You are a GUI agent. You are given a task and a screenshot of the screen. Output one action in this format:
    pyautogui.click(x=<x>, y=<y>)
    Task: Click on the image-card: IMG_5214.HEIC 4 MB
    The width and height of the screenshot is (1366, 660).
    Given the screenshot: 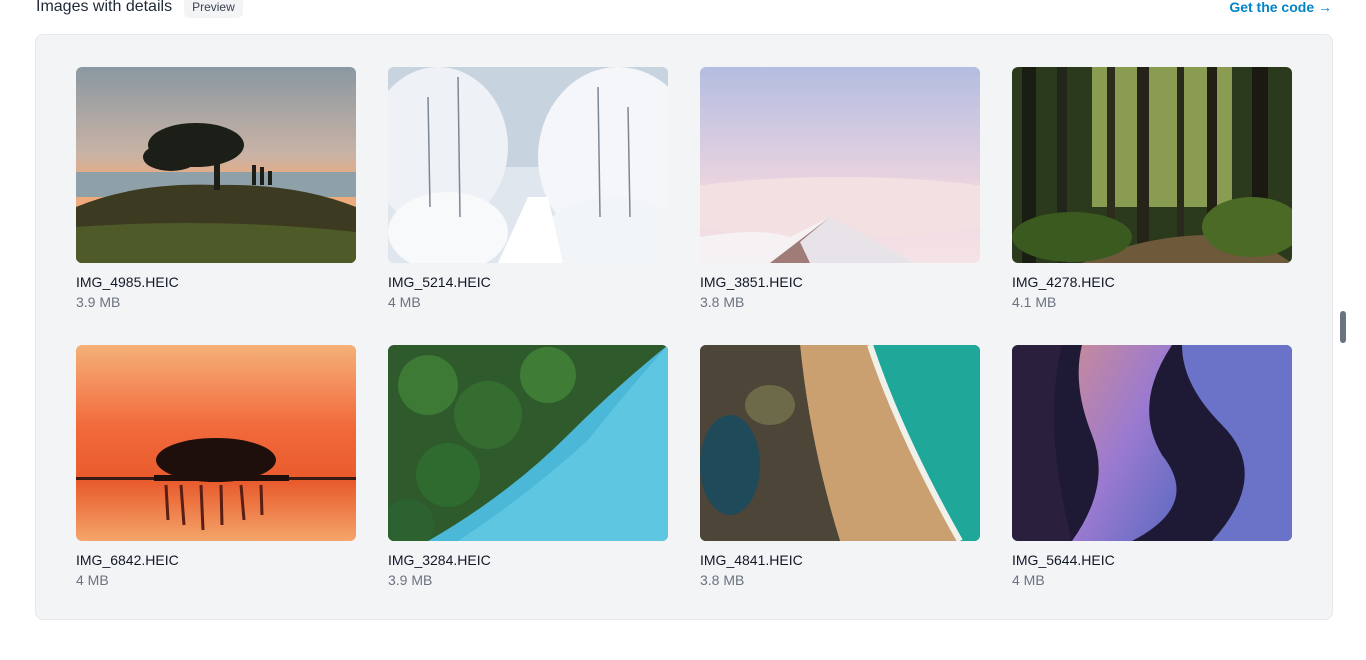 What is the action you would take?
    pyautogui.click(x=528, y=189)
    